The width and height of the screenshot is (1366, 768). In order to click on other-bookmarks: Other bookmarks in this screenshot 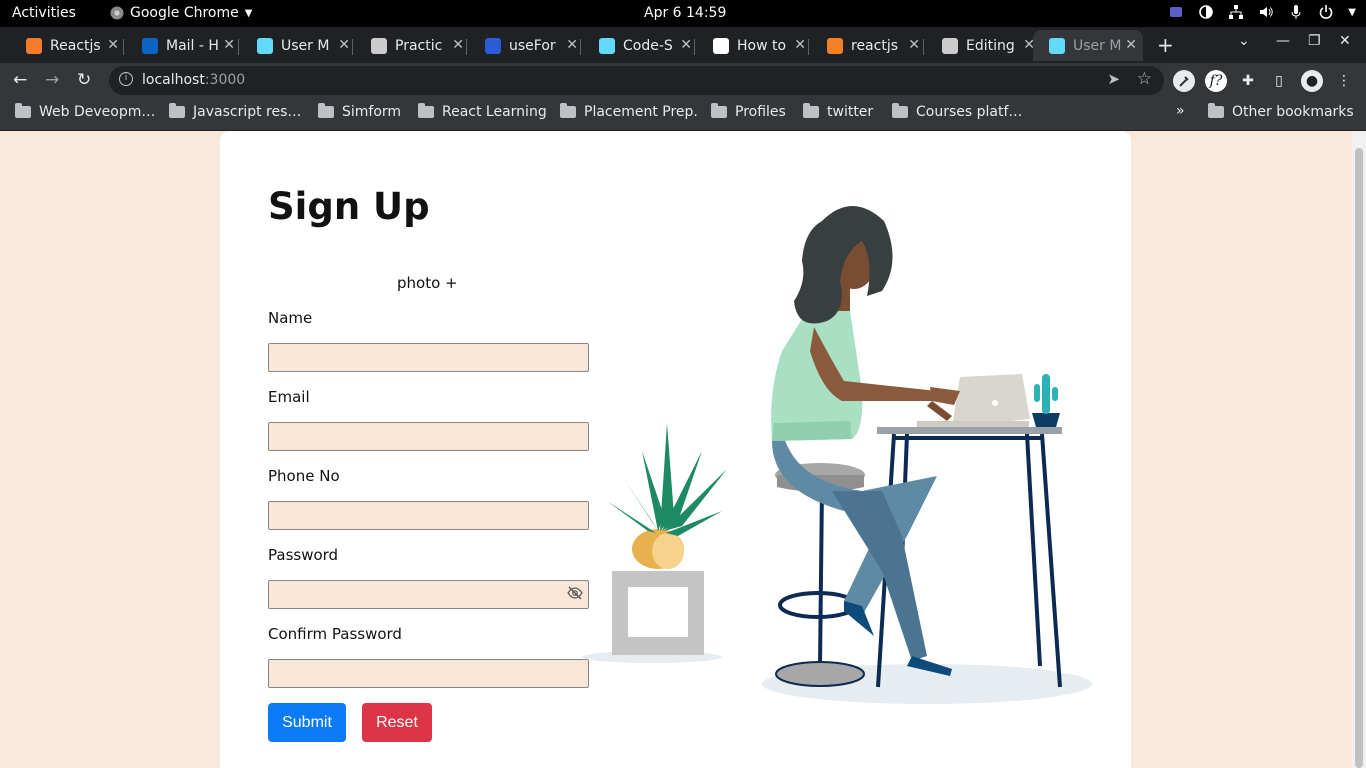, I will do `click(1281, 111)`.